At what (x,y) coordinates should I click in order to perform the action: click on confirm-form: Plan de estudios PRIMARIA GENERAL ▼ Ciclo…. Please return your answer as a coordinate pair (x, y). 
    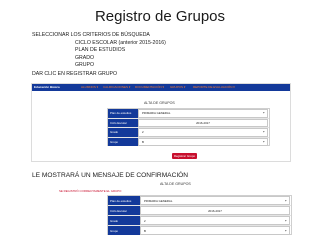
    Looking at the image, I should click on (199, 215).